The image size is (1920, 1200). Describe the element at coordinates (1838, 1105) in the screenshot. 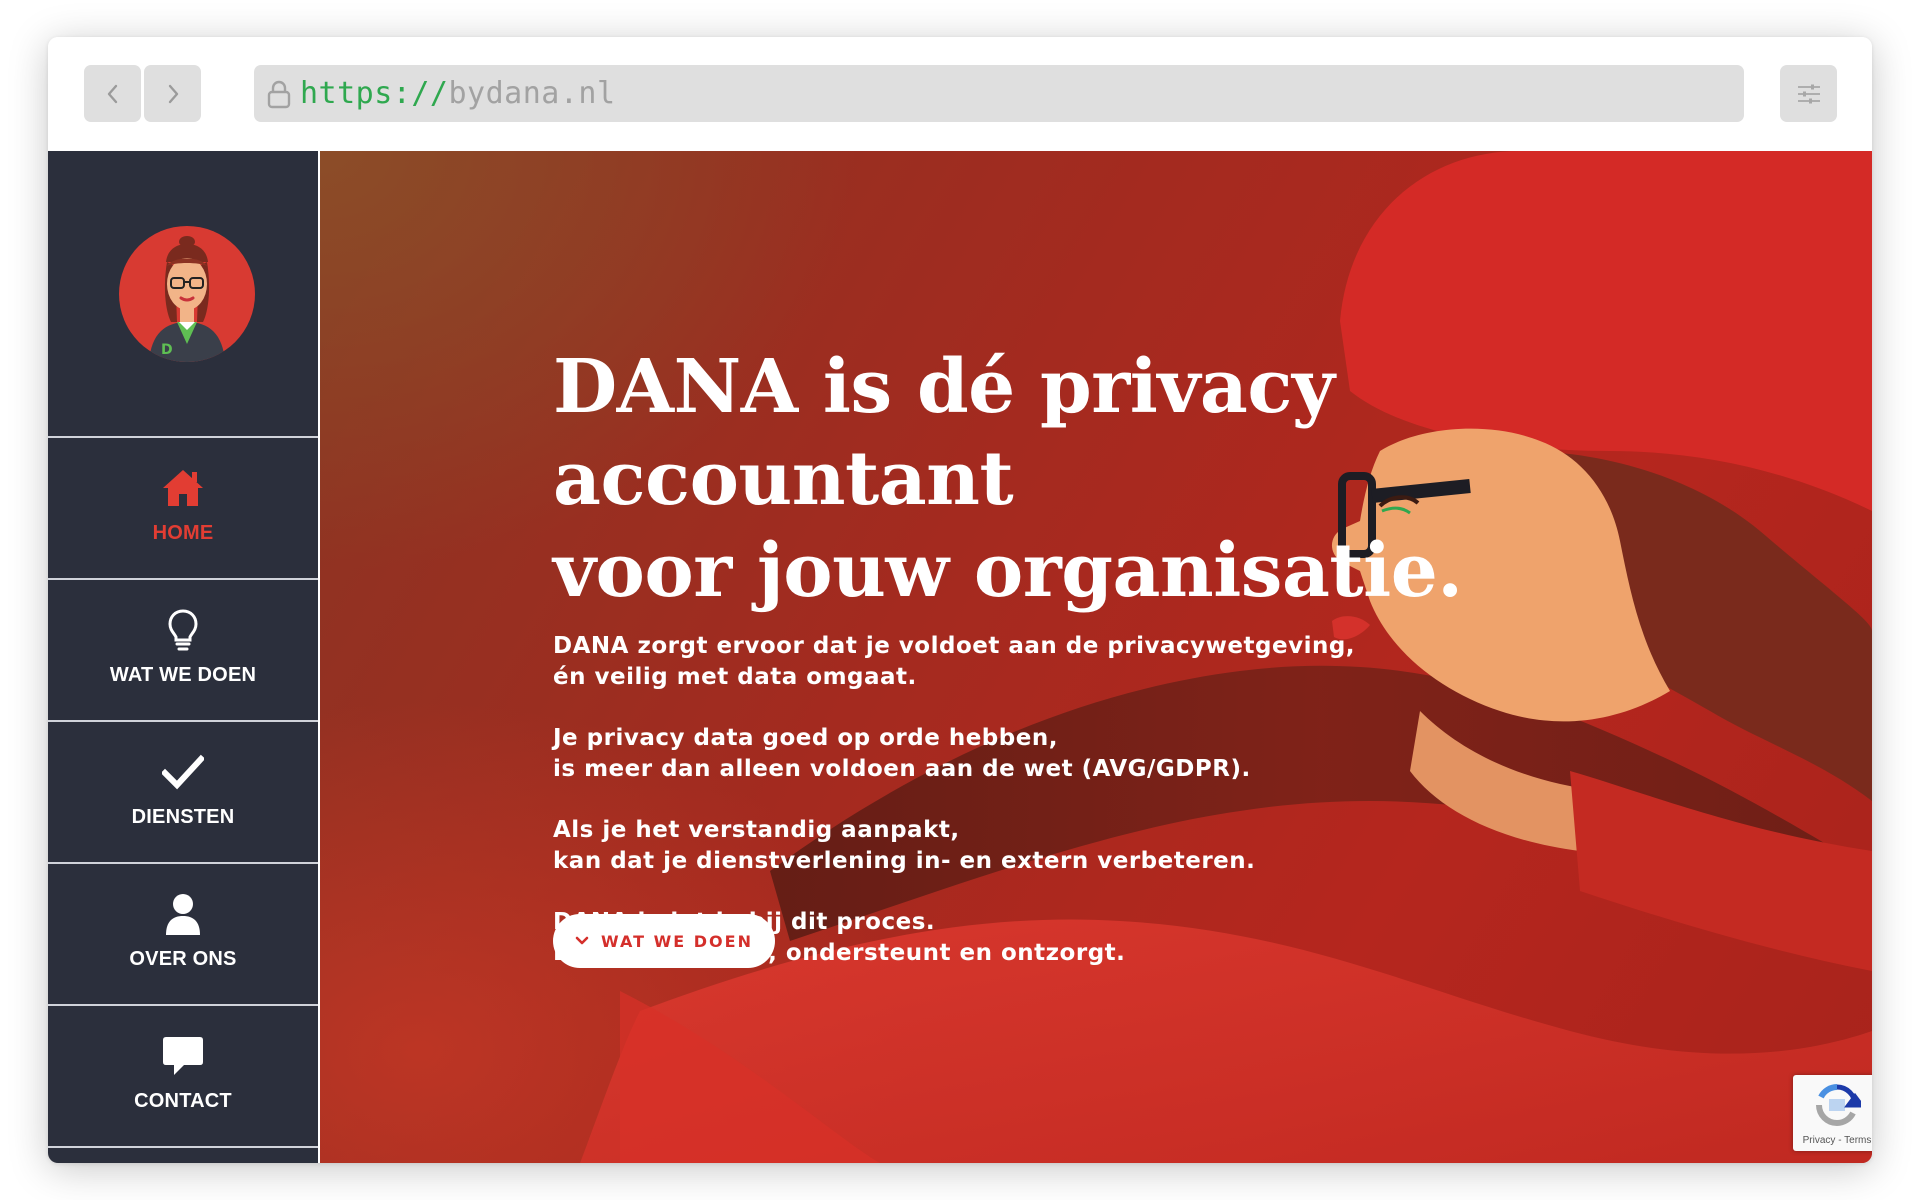

I see `recaptcha-icon` at that location.